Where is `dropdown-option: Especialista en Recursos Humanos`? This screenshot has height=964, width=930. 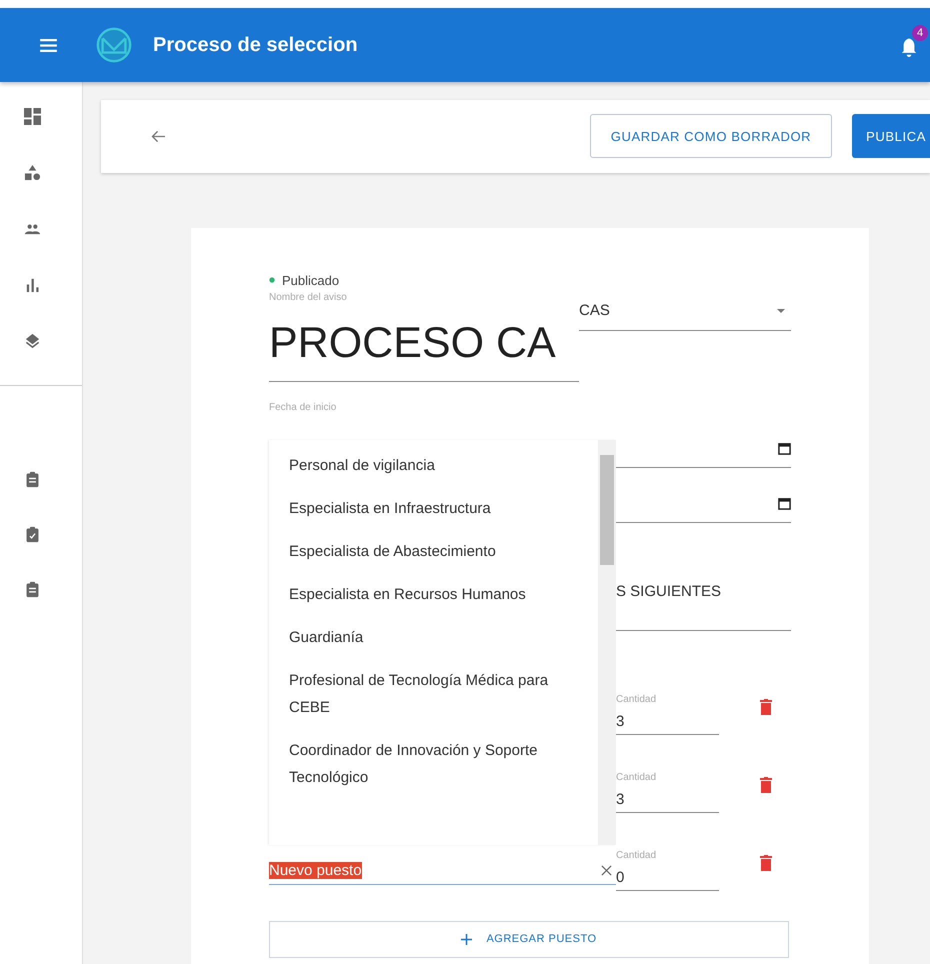
dropdown-option: Especialista en Recursos Humanos is located at coordinates (433, 594).